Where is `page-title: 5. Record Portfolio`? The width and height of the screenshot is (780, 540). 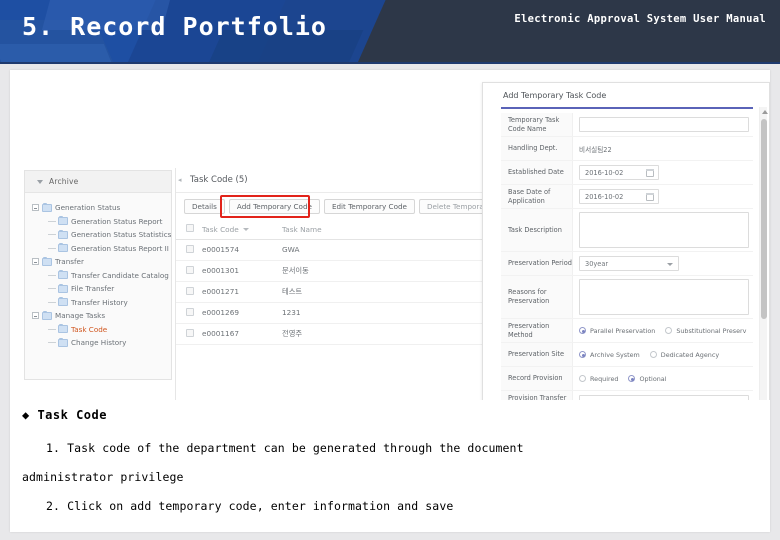 page-title: 5. Record Portfolio is located at coordinates (174, 26).